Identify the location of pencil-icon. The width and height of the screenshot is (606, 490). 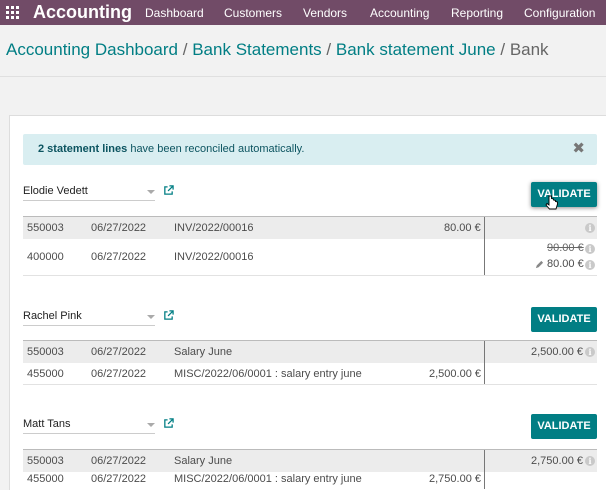
(539, 264).